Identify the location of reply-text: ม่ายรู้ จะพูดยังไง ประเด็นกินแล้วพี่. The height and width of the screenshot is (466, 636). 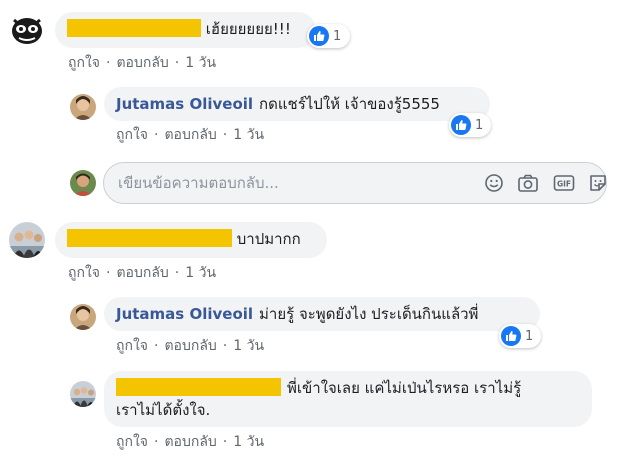
(369, 314).